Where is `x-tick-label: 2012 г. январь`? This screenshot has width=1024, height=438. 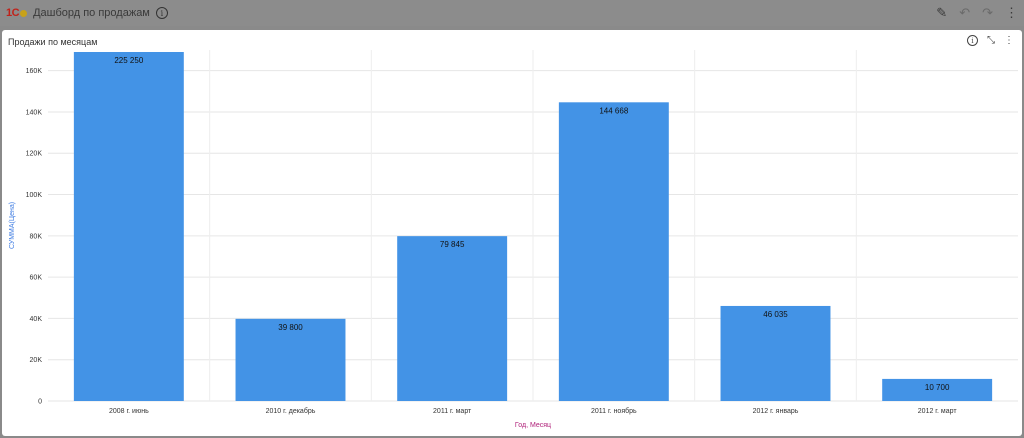 x-tick-label: 2012 г. январь is located at coordinates (776, 411).